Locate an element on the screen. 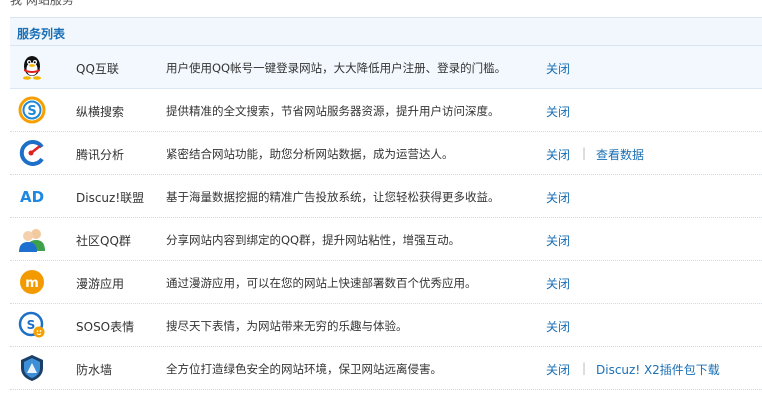 This screenshot has width=762, height=411. service-desc: 全方位打造绿色安全的网站环境，保卫网站远离侵害。 is located at coordinates (304, 369).